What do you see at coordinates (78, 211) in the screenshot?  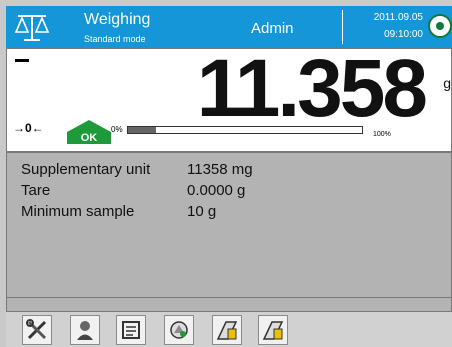 I see `info-label-minimum-sample: Minimum sample` at bounding box center [78, 211].